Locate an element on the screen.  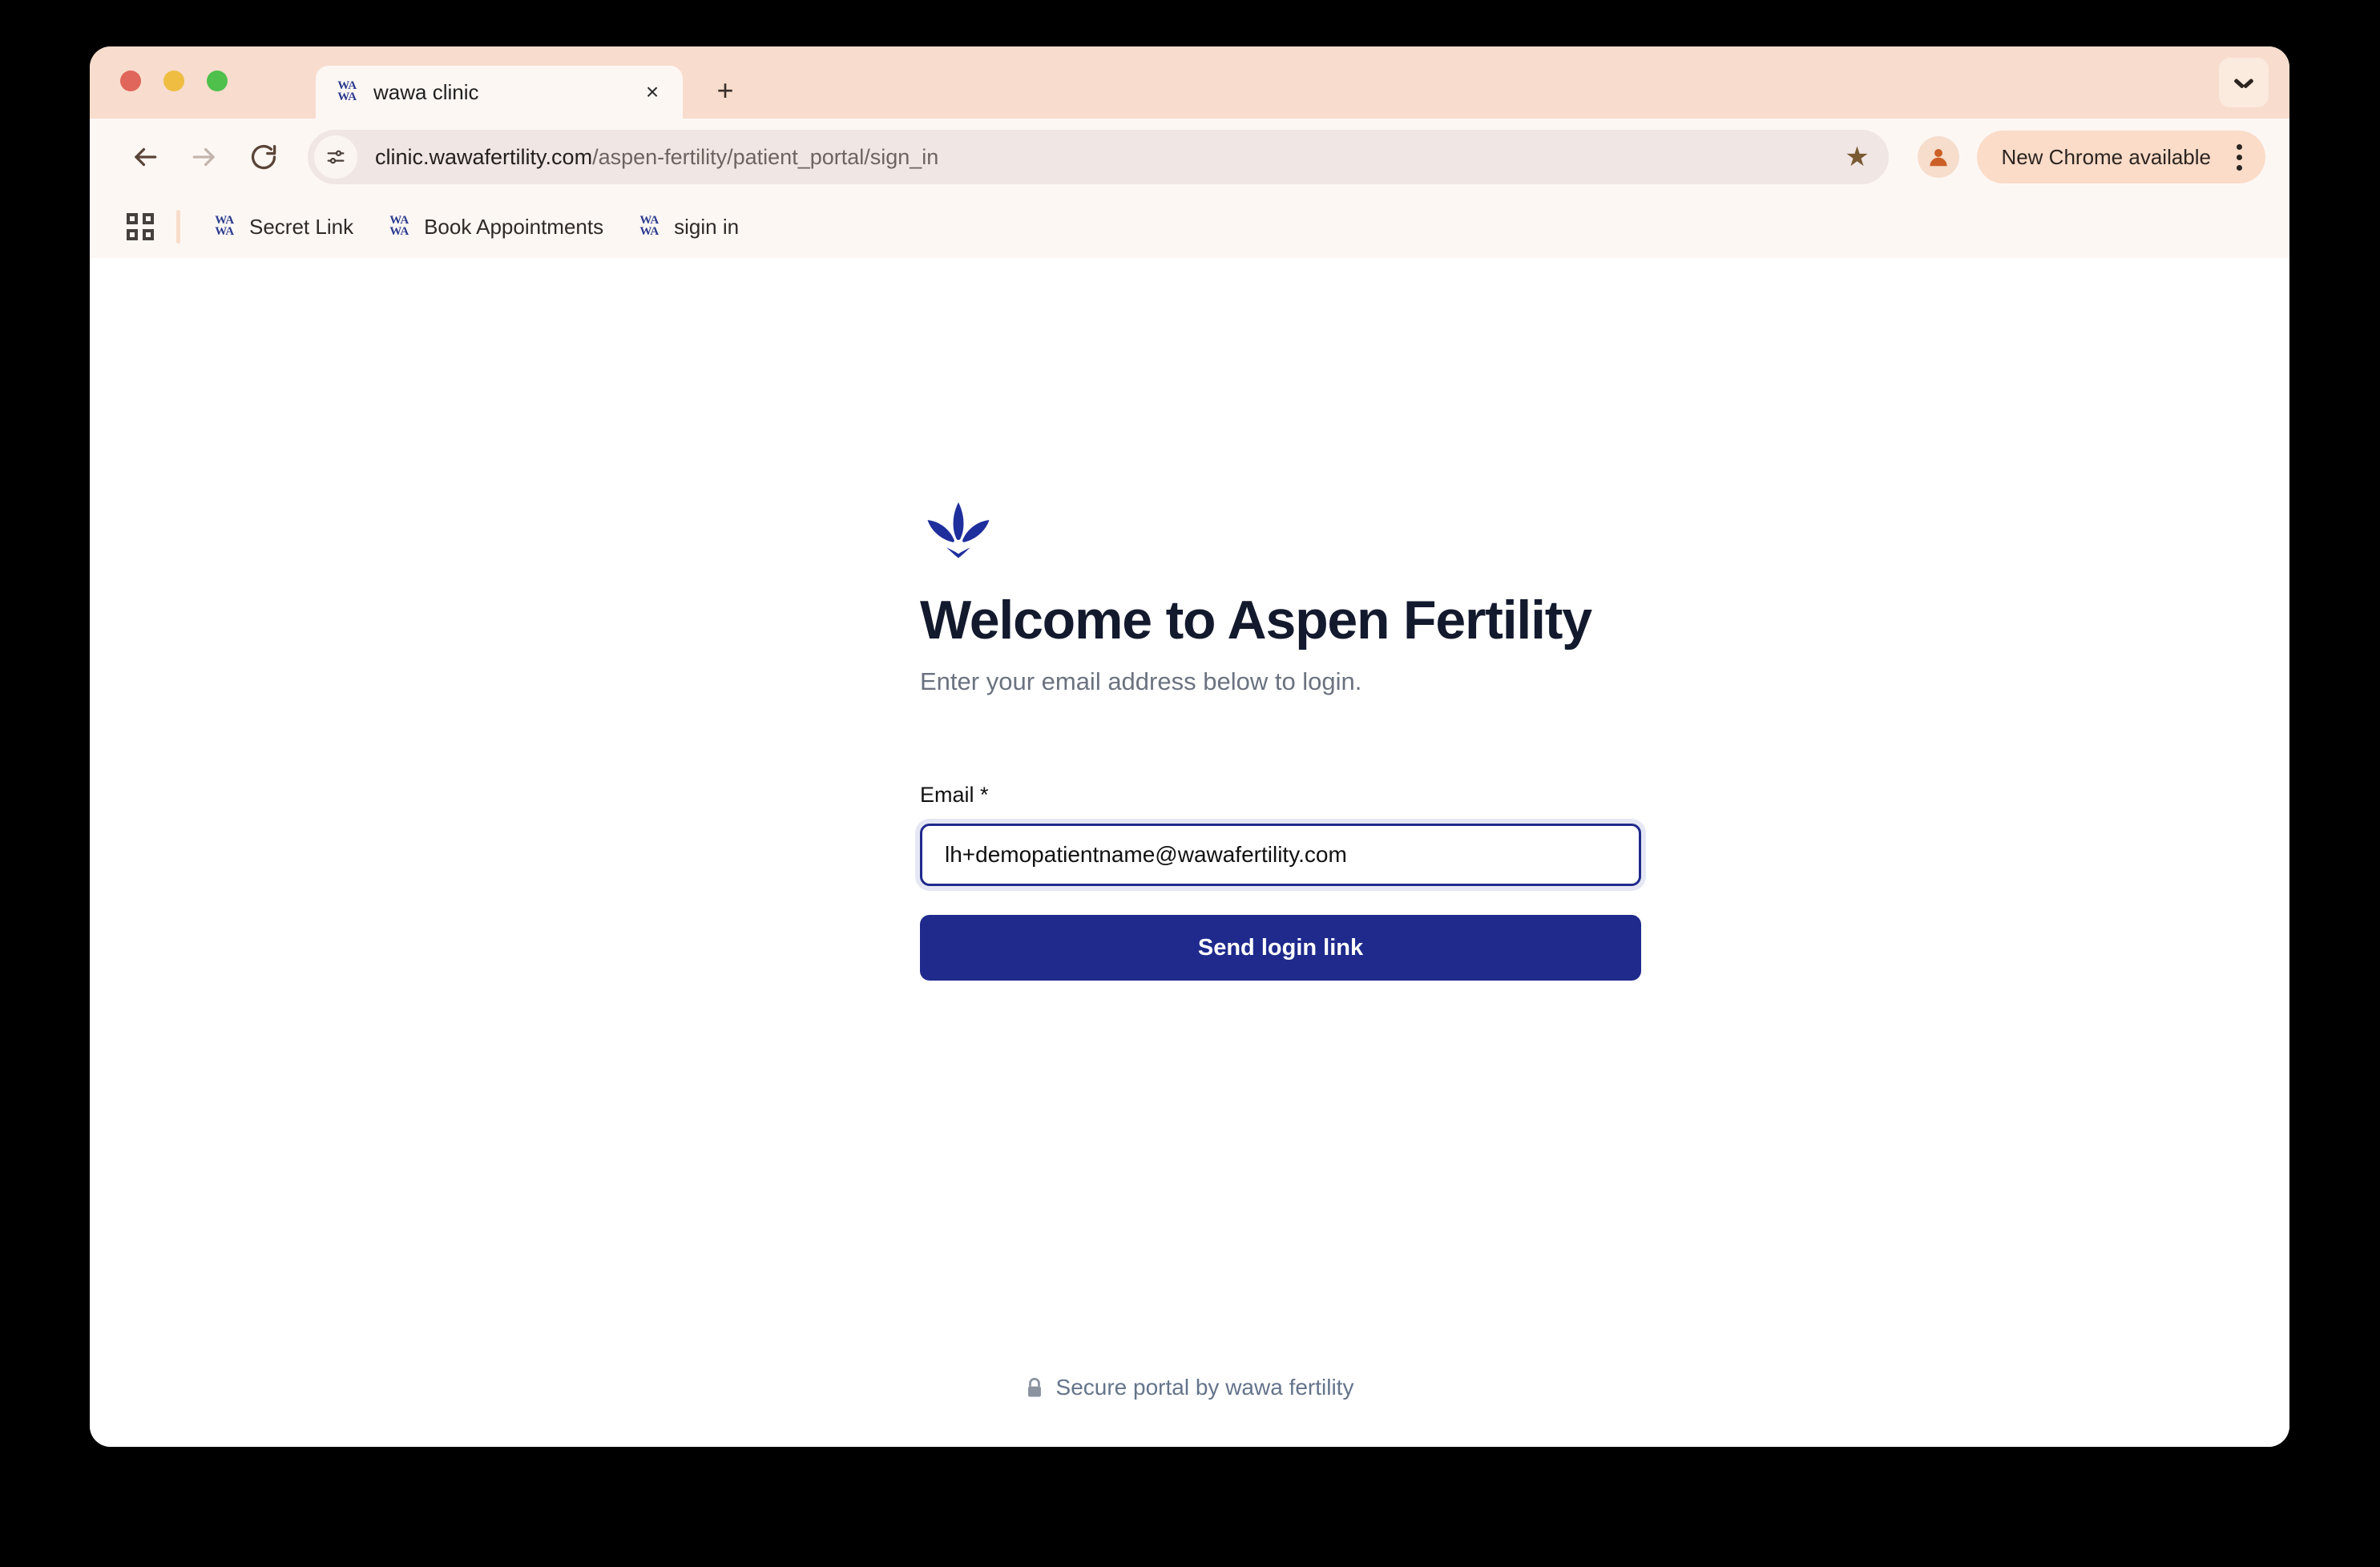
new-tab-button: + is located at coordinates (725, 90).